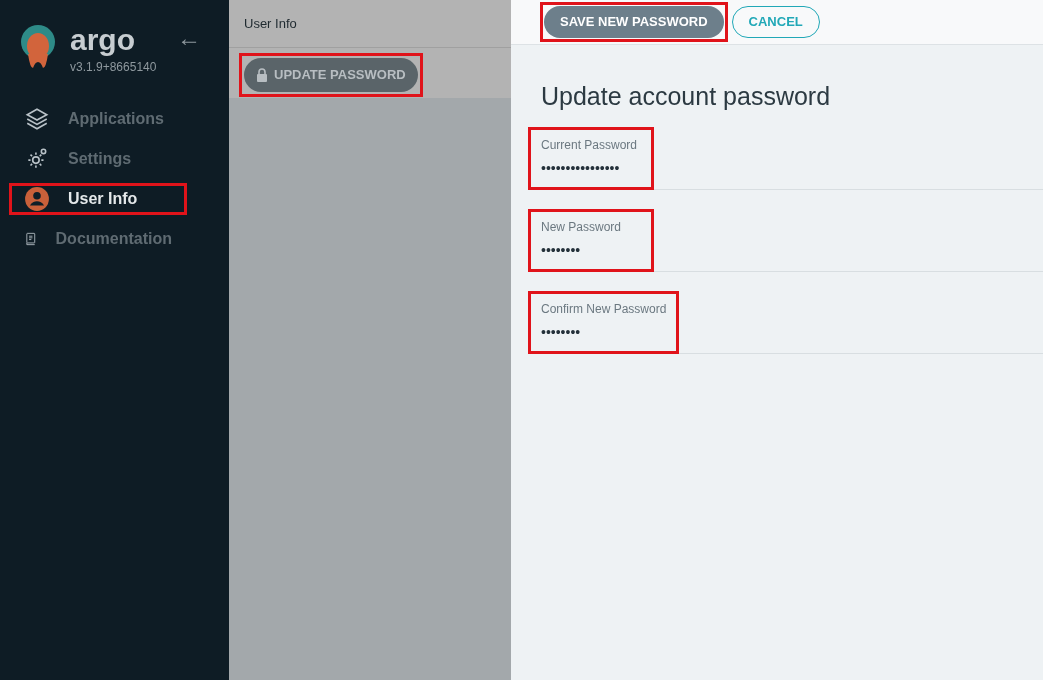 The width and height of the screenshot is (1043, 680). What do you see at coordinates (262, 75) in the screenshot?
I see `lock-icon` at bounding box center [262, 75].